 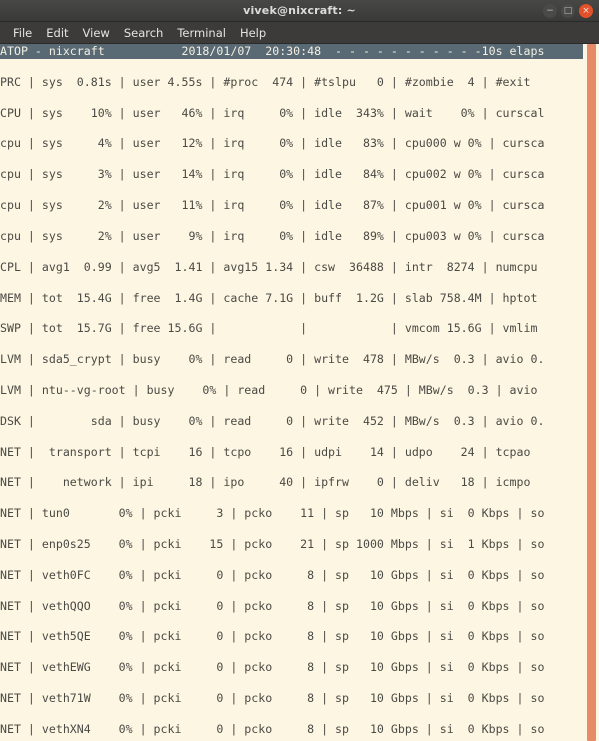 I want to click on menu-item-file: File, so click(x=22, y=33).